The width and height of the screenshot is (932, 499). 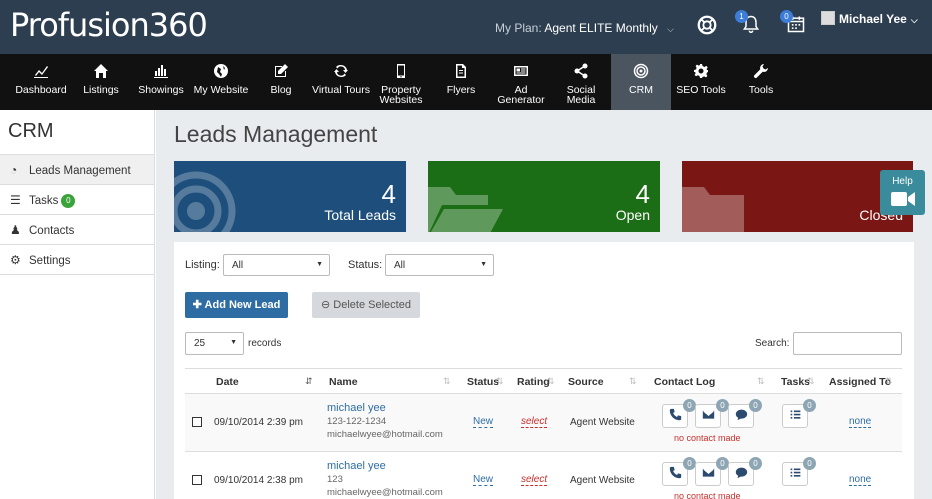 I want to click on stat-label: Open, so click(x=632, y=215).